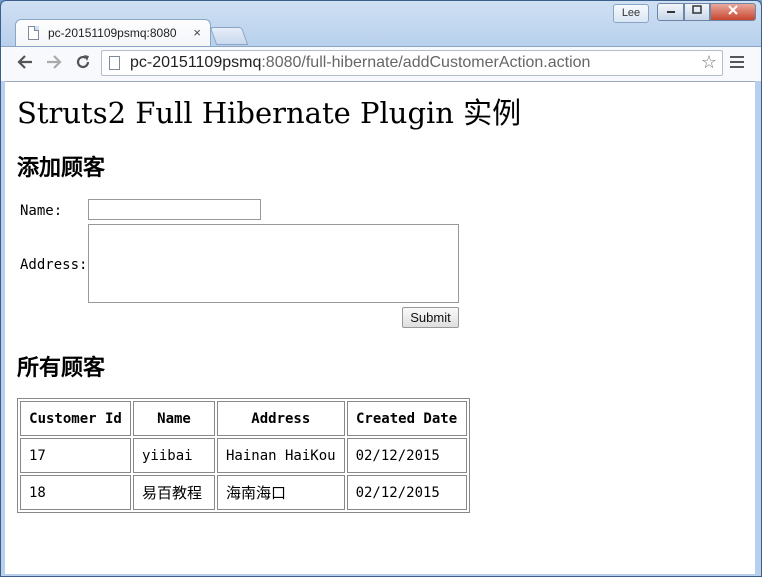 The image size is (762, 577). What do you see at coordinates (273, 263) in the screenshot?
I see `address-textarea` at bounding box center [273, 263].